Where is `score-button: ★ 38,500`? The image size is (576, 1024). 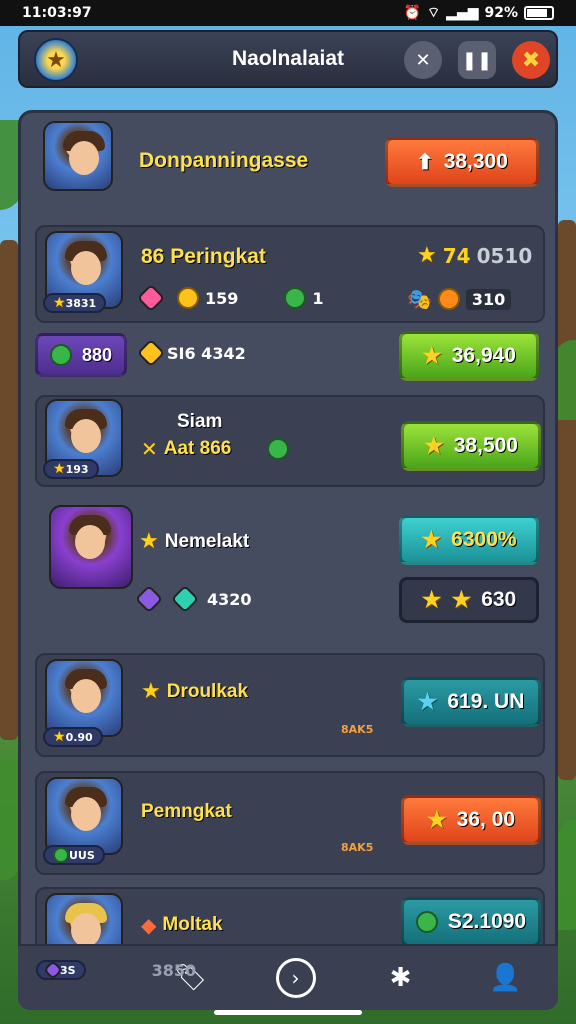 score-button: ★ 38,500 is located at coordinates (471, 446).